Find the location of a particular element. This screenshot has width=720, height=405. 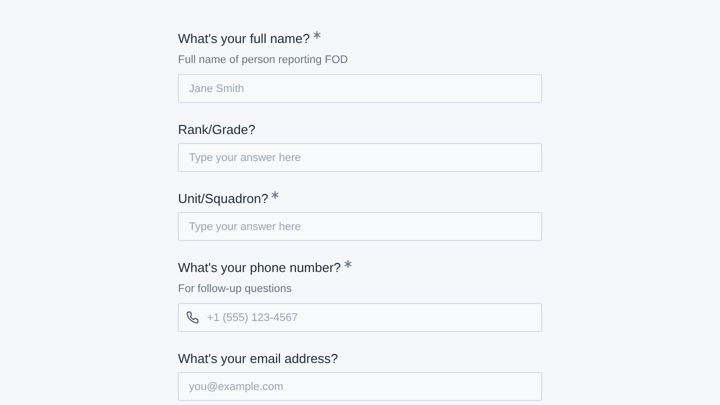

question-label: What's your full name? is located at coordinates (244, 39).